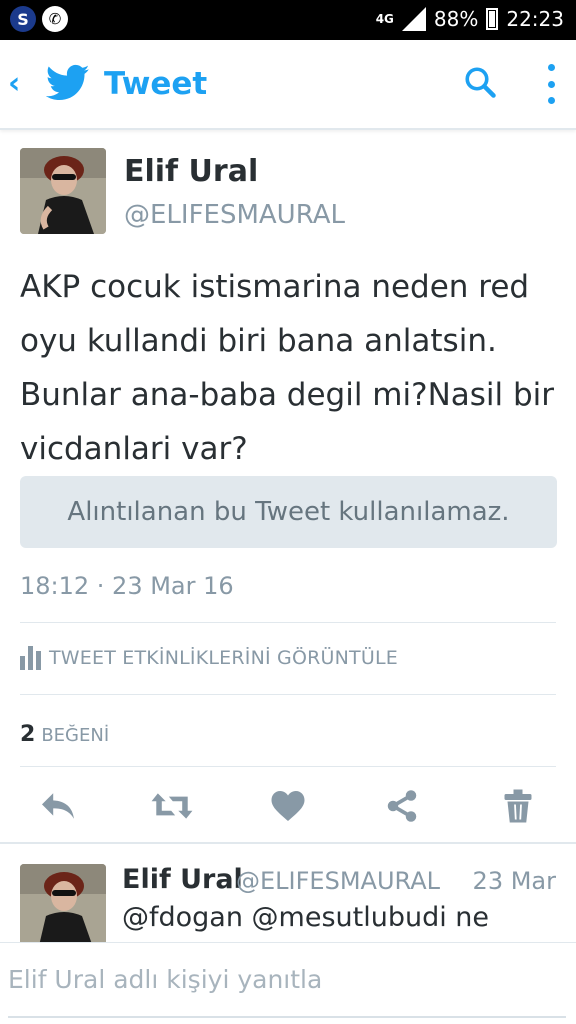 The image size is (576, 1024). What do you see at coordinates (492, 19) in the screenshot?
I see `battery-icon` at bounding box center [492, 19].